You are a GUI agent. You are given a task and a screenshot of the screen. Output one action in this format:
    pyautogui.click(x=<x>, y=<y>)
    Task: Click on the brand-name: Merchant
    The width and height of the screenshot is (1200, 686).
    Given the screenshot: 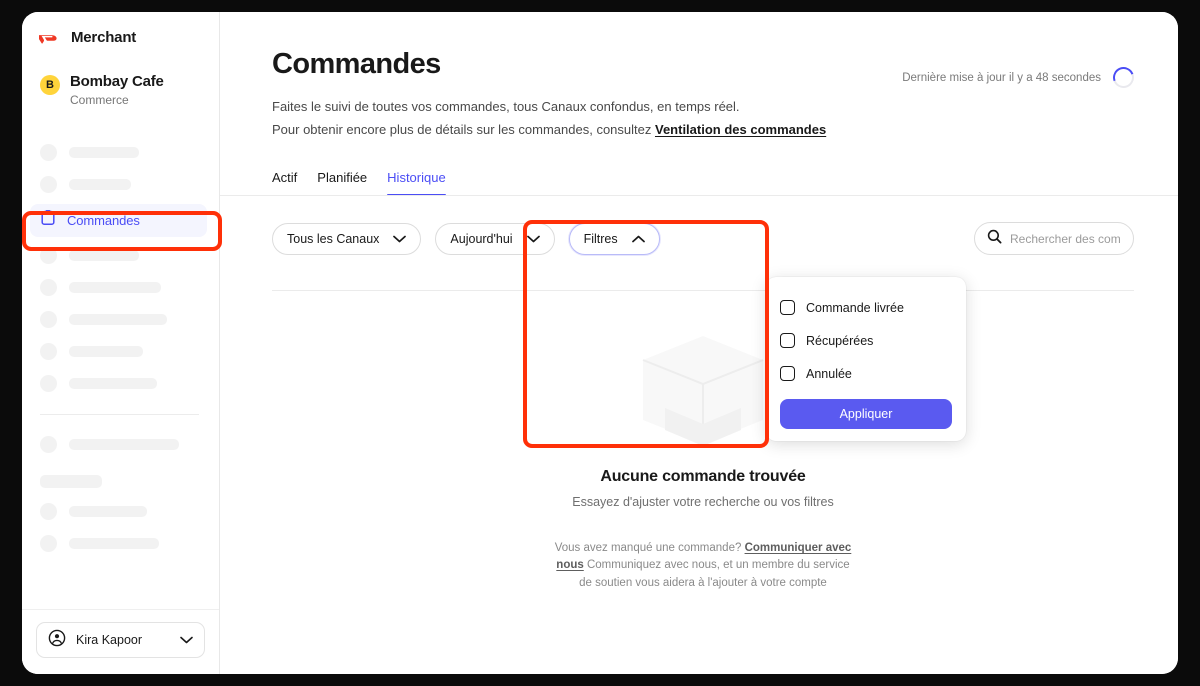 What is the action you would take?
    pyautogui.click(x=104, y=37)
    